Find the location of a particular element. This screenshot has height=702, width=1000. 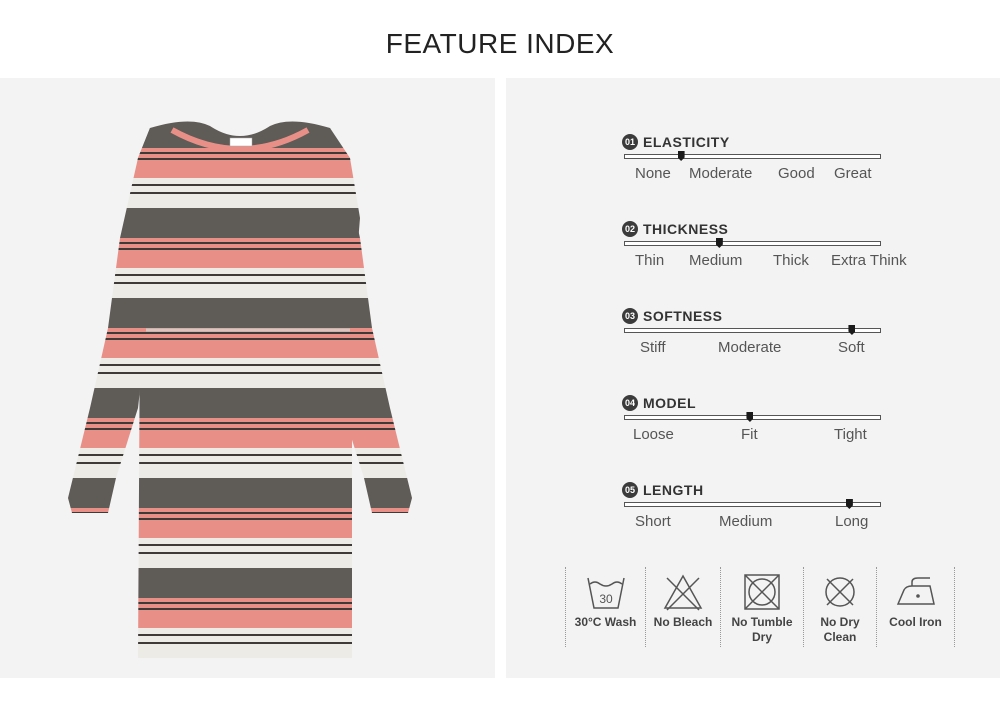

page-title: FEATURE INDEX is located at coordinates (500, 43).